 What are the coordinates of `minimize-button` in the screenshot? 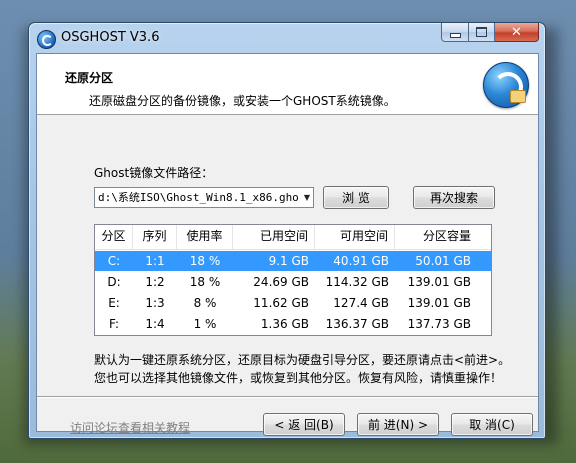 It's located at (455, 32).